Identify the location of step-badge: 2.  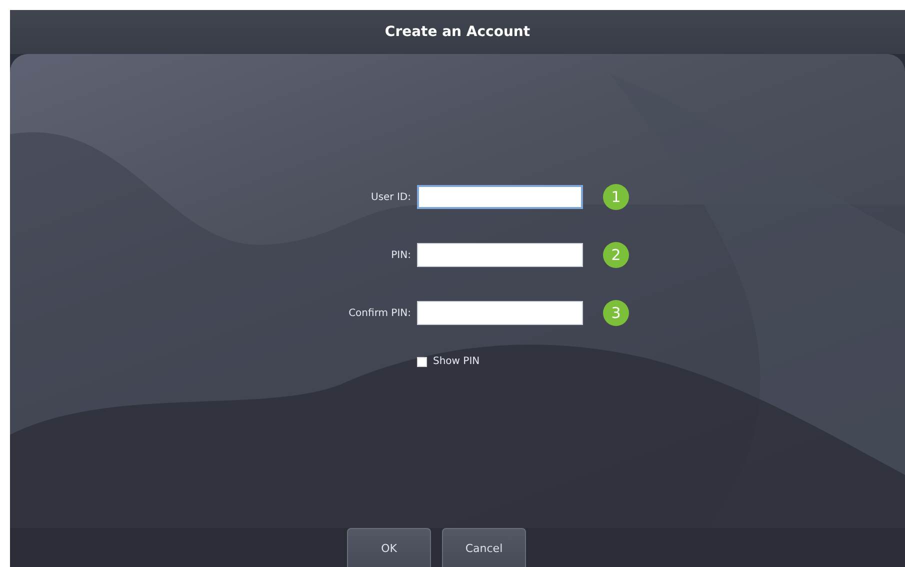
(616, 255).